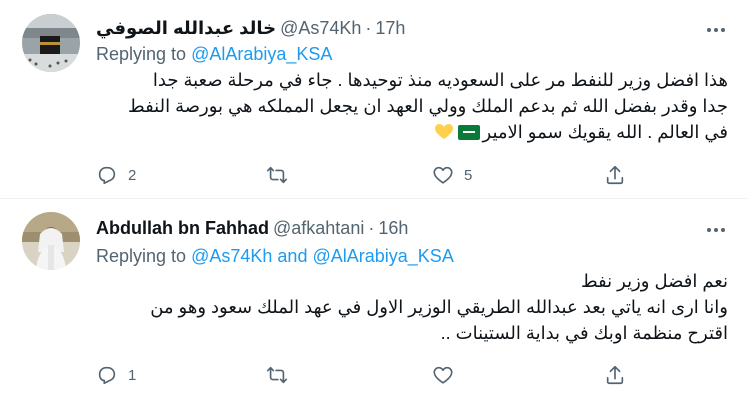 This screenshot has width=748, height=403. Describe the element at coordinates (366, 375) in the screenshot. I see `tweet-actions: 1` at that location.